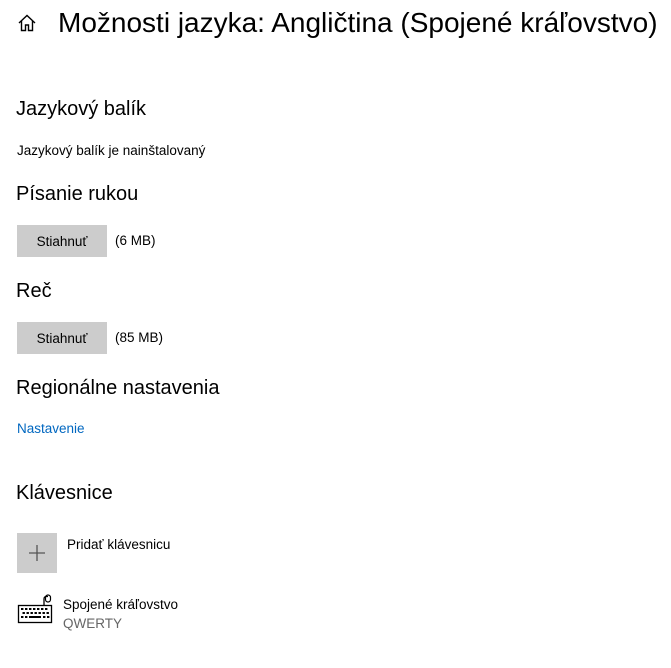 This screenshot has height=668, width=671. I want to click on add-keyboard-label: Pridať klávesnicu, so click(119, 544).